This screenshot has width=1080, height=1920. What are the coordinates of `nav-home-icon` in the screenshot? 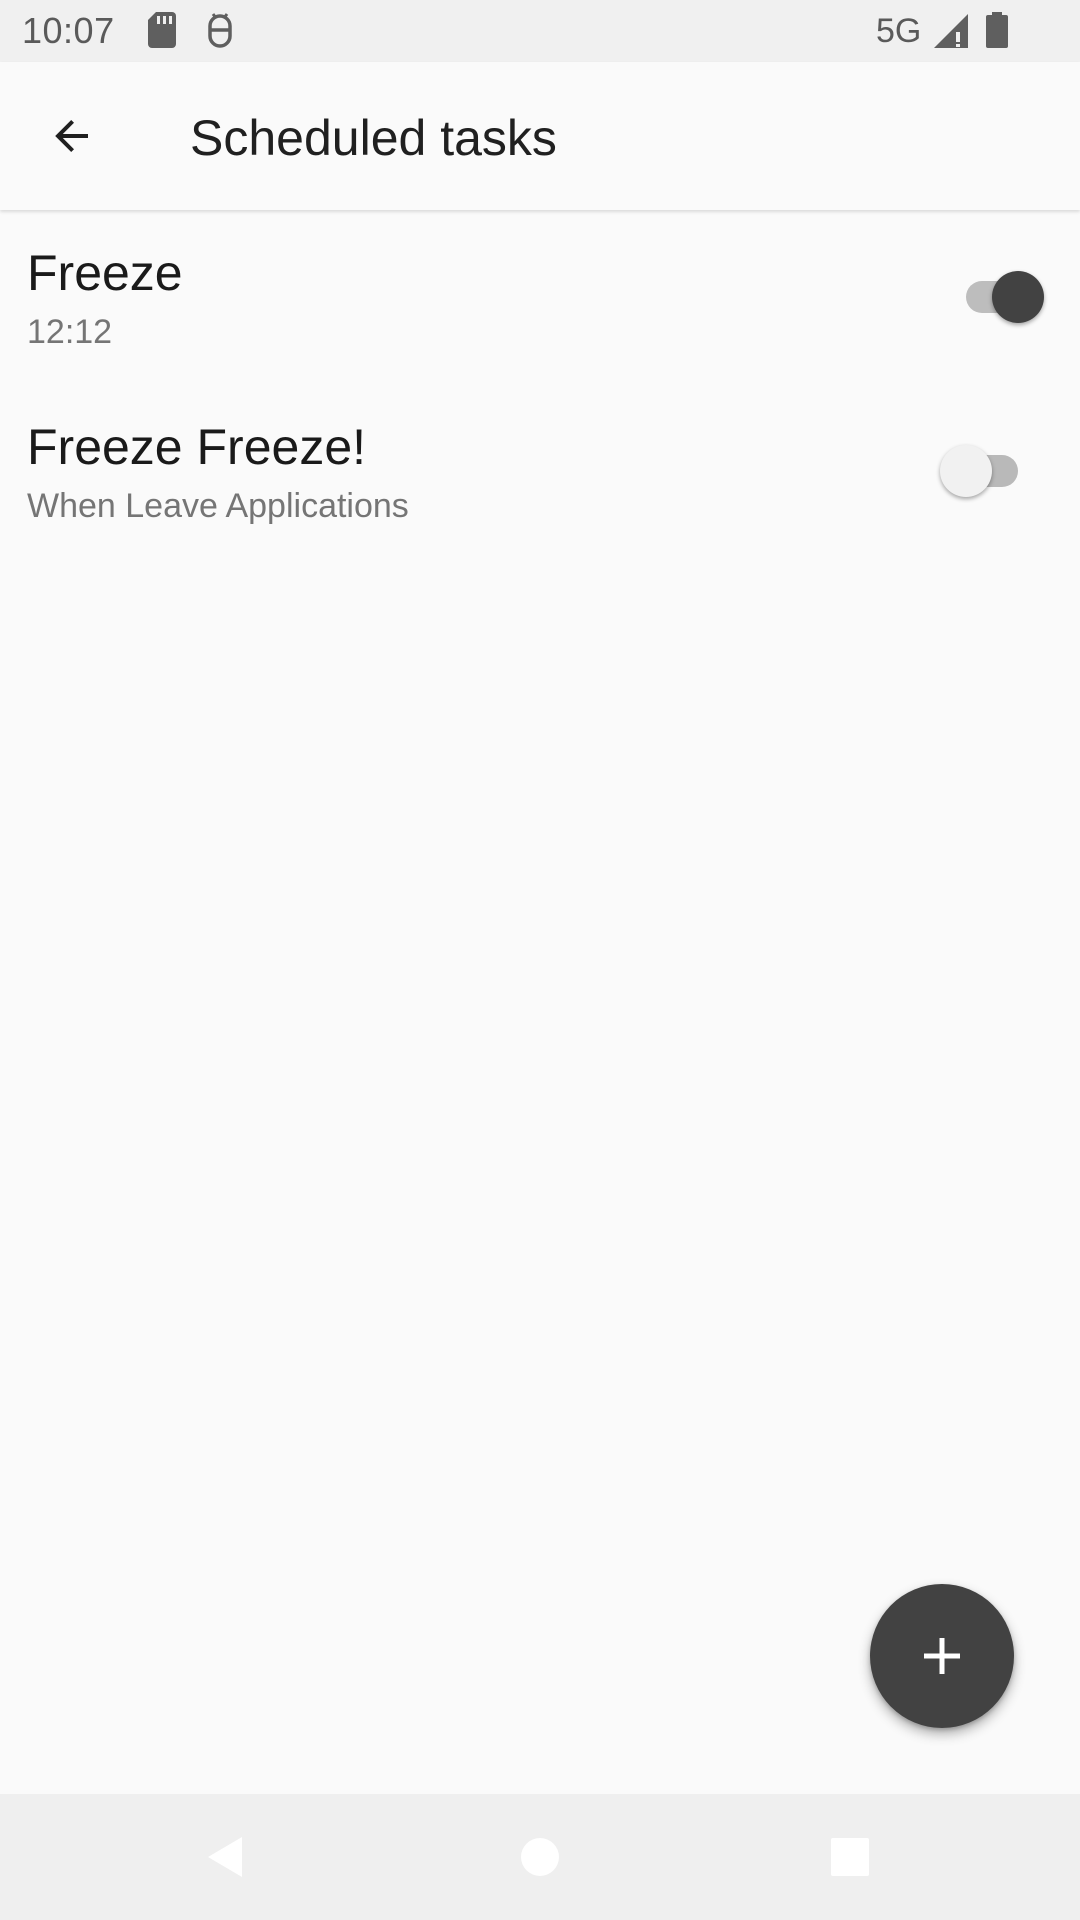 It's located at (540, 1857).